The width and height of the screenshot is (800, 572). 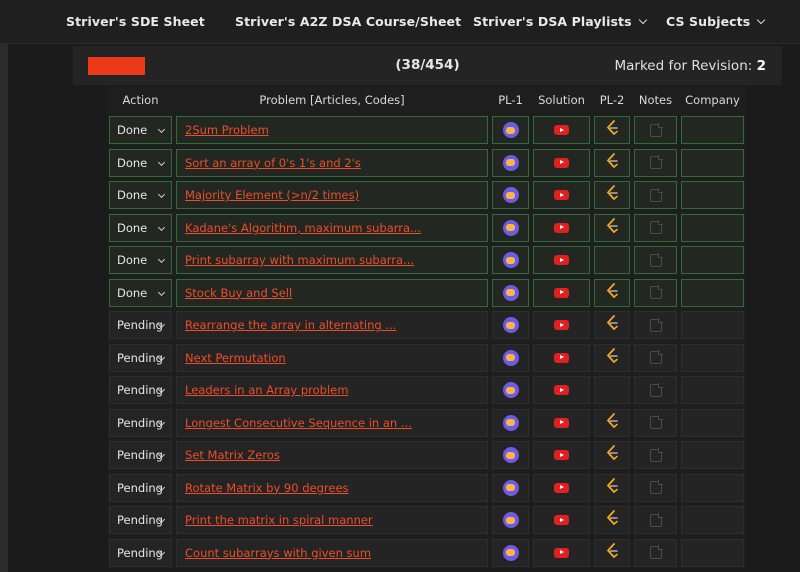 What do you see at coordinates (716, 21) in the screenshot?
I see `nav-cs-subjects: CS Subjects` at bounding box center [716, 21].